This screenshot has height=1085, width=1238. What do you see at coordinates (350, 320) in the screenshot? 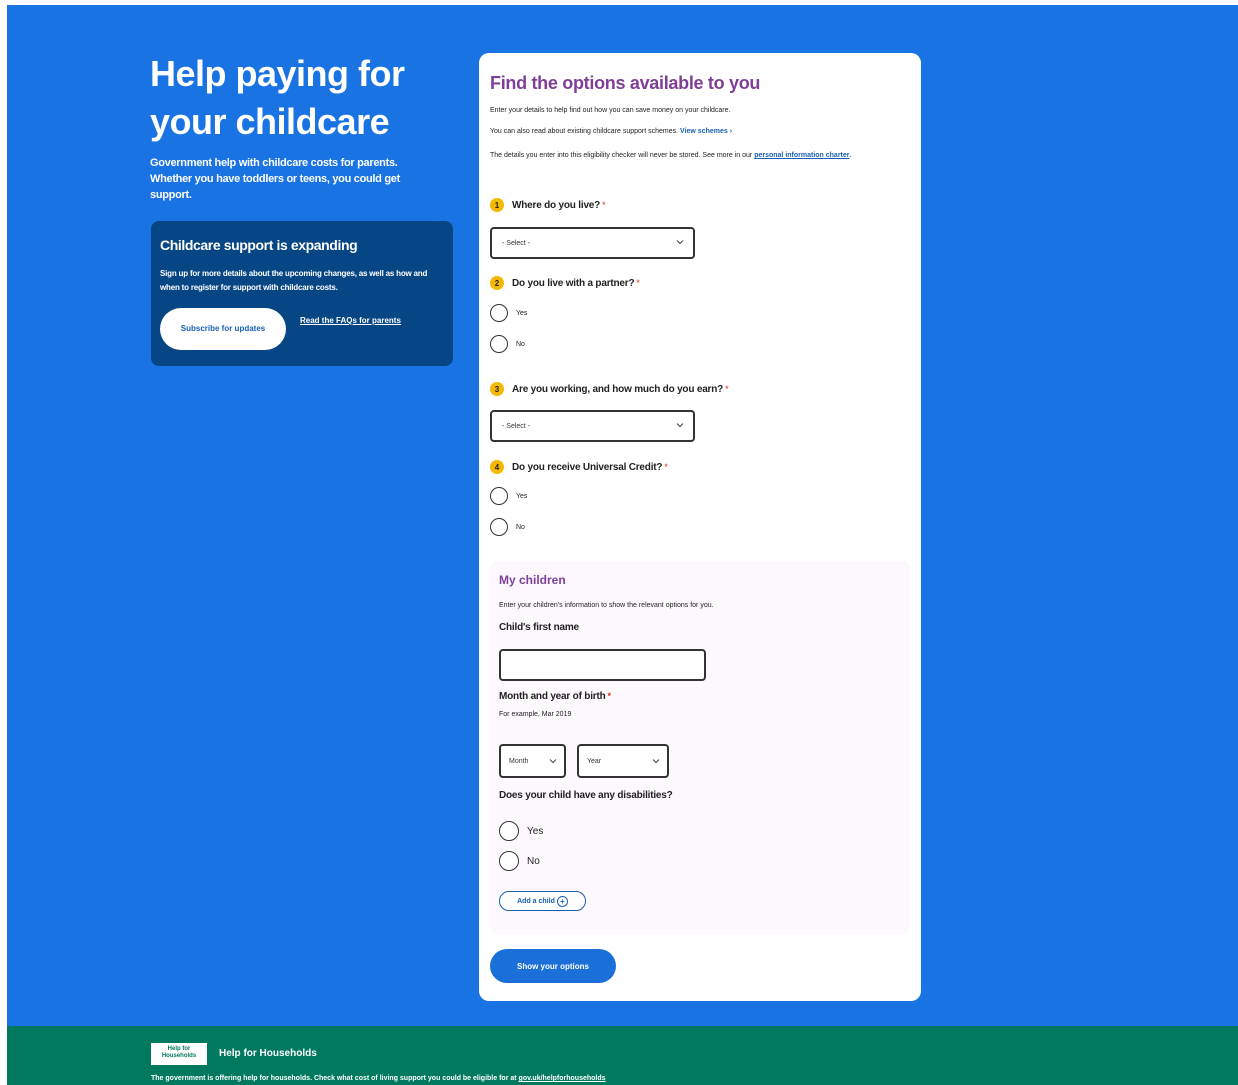
I see `faq-link: Read the FAQs for parents` at bounding box center [350, 320].